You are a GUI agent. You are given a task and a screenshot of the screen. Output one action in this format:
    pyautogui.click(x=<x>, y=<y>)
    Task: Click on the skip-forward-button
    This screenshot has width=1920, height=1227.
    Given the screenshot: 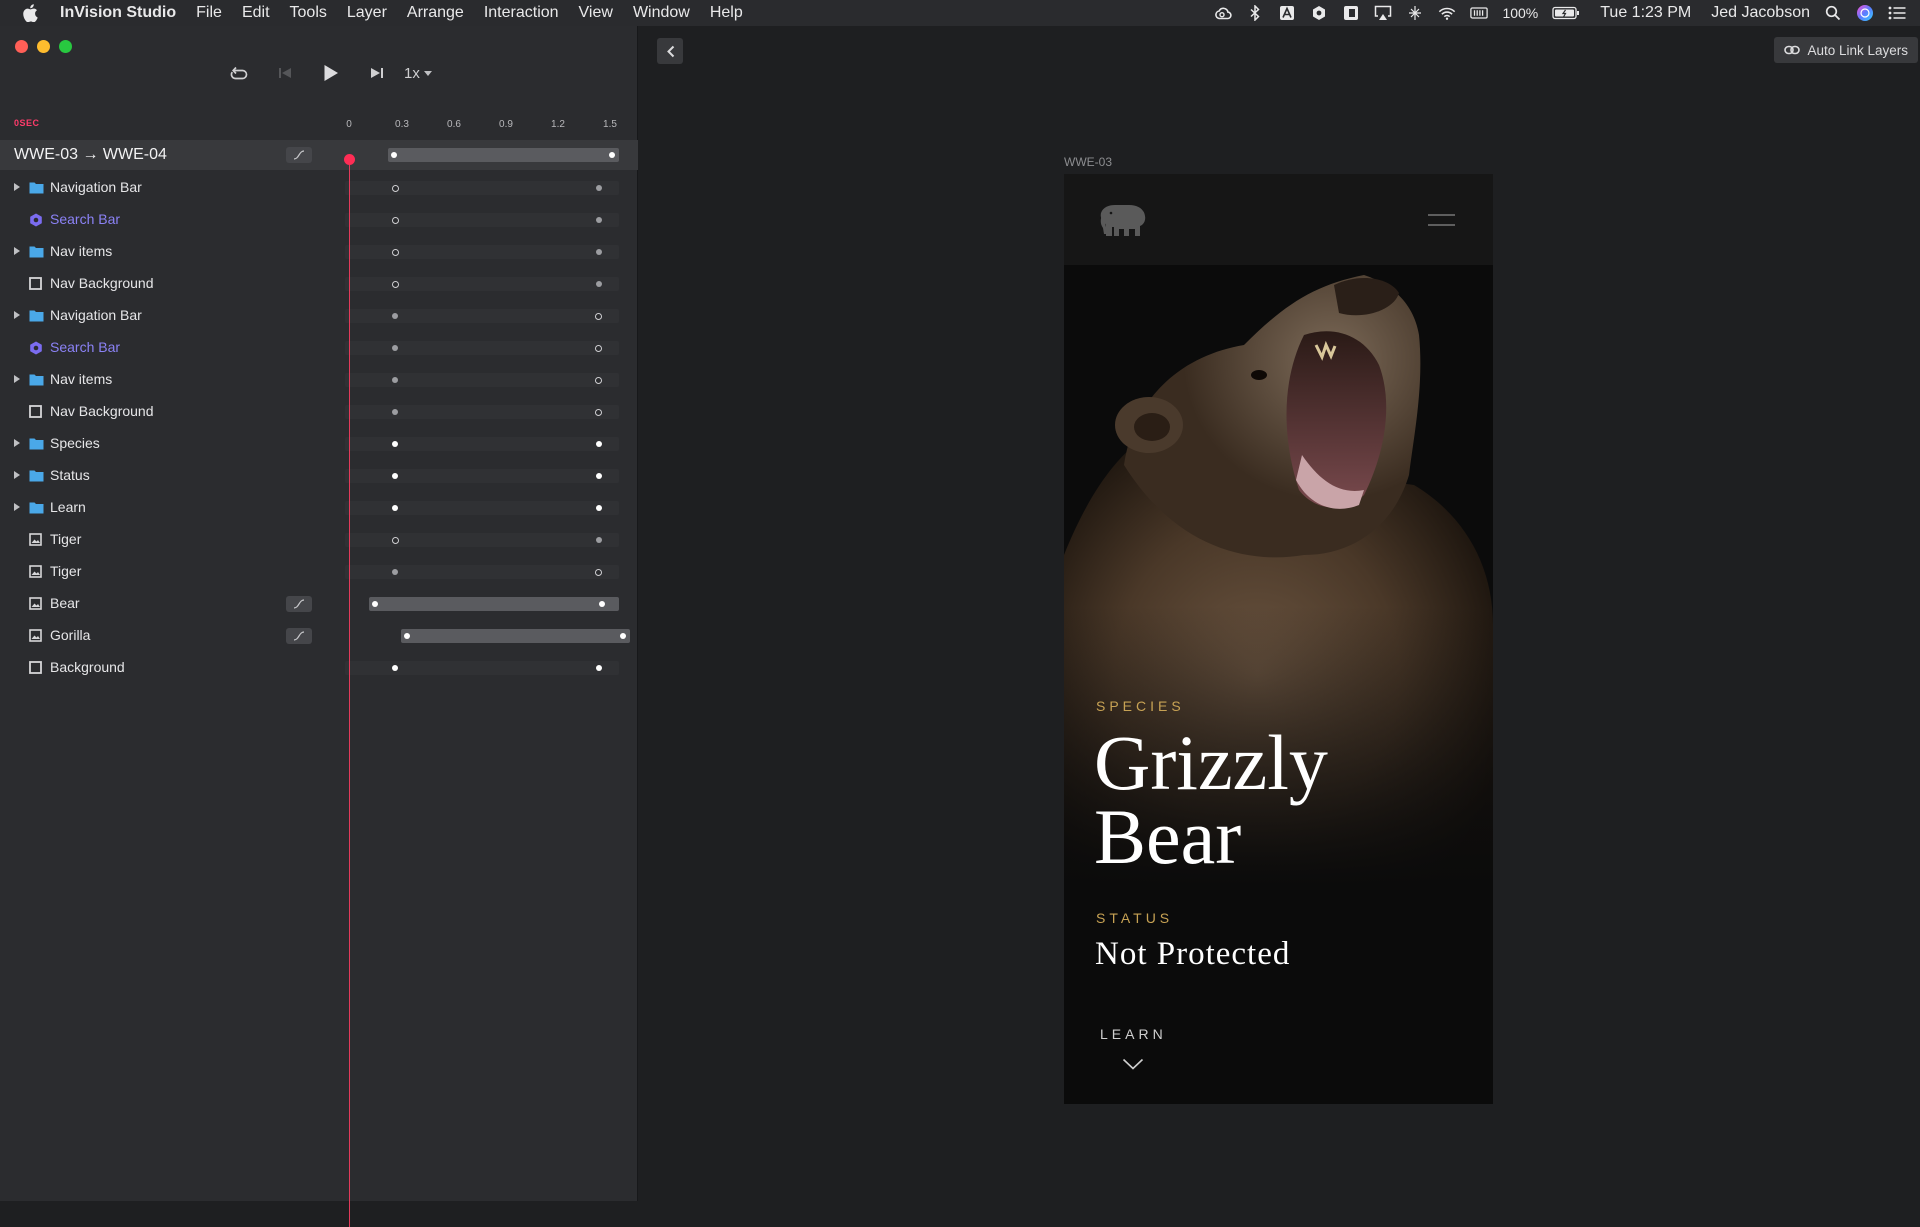 What is the action you would take?
    pyautogui.click(x=377, y=73)
    